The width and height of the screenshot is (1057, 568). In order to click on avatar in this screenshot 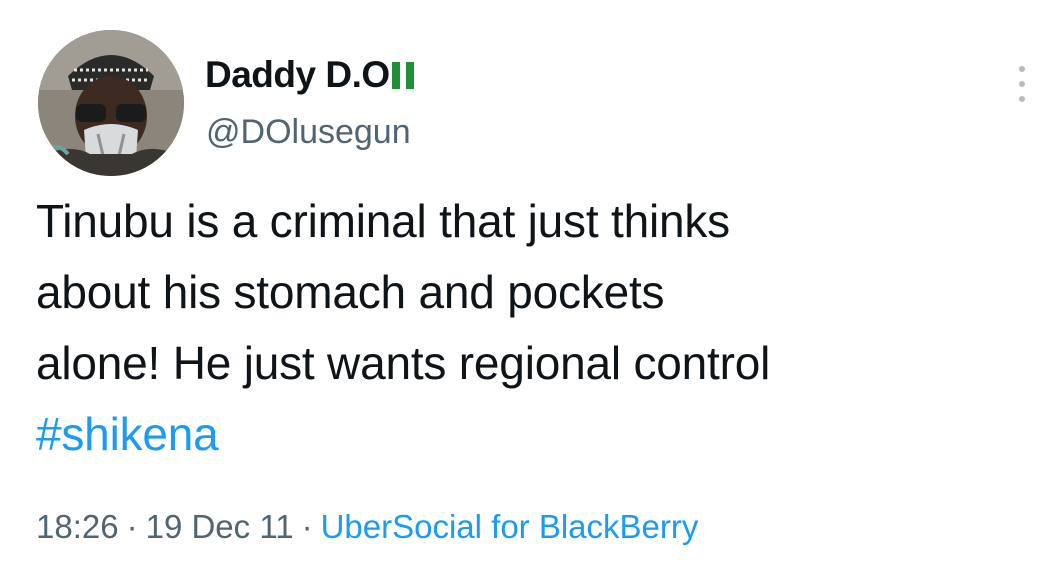, I will do `click(111, 103)`.